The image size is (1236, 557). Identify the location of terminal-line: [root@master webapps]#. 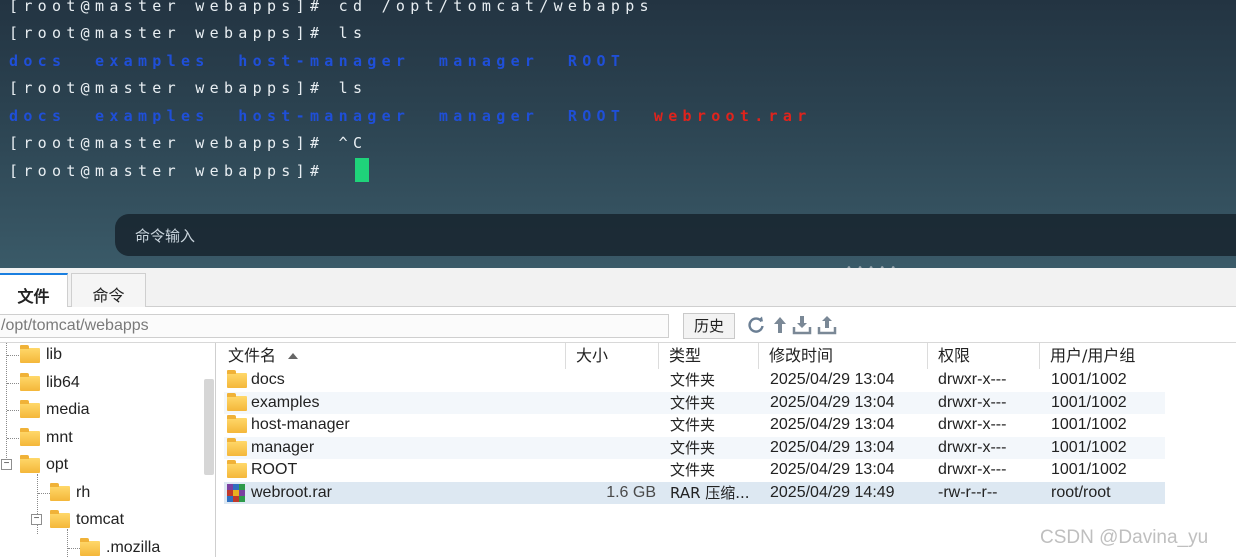
(174, 171).